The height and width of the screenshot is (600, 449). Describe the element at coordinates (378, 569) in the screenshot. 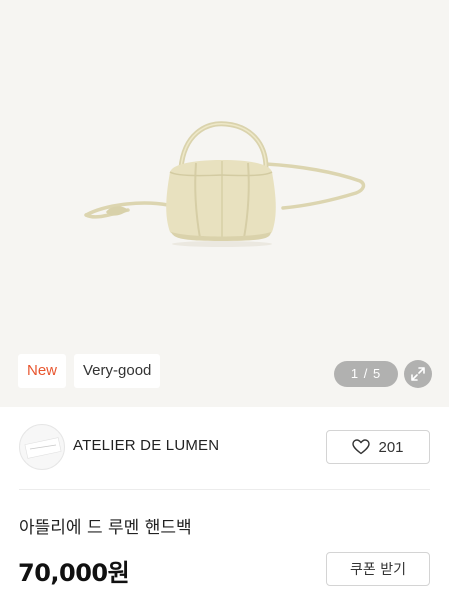

I see `coupon-button: 쿠폰 받기` at that location.